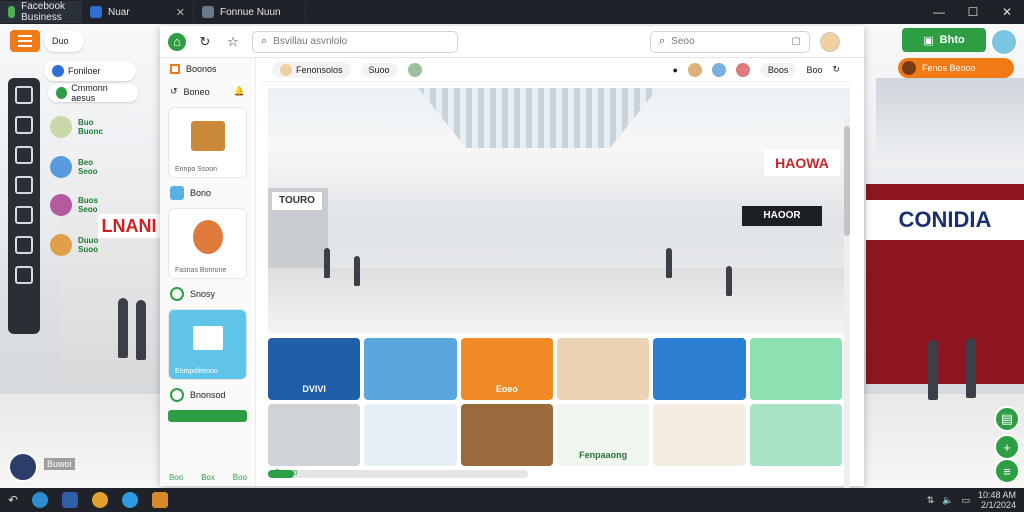 This screenshot has height=512, width=1024. What do you see at coordinates (414, 69) in the screenshot?
I see `globe-icon` at bounding box center [414, 69].